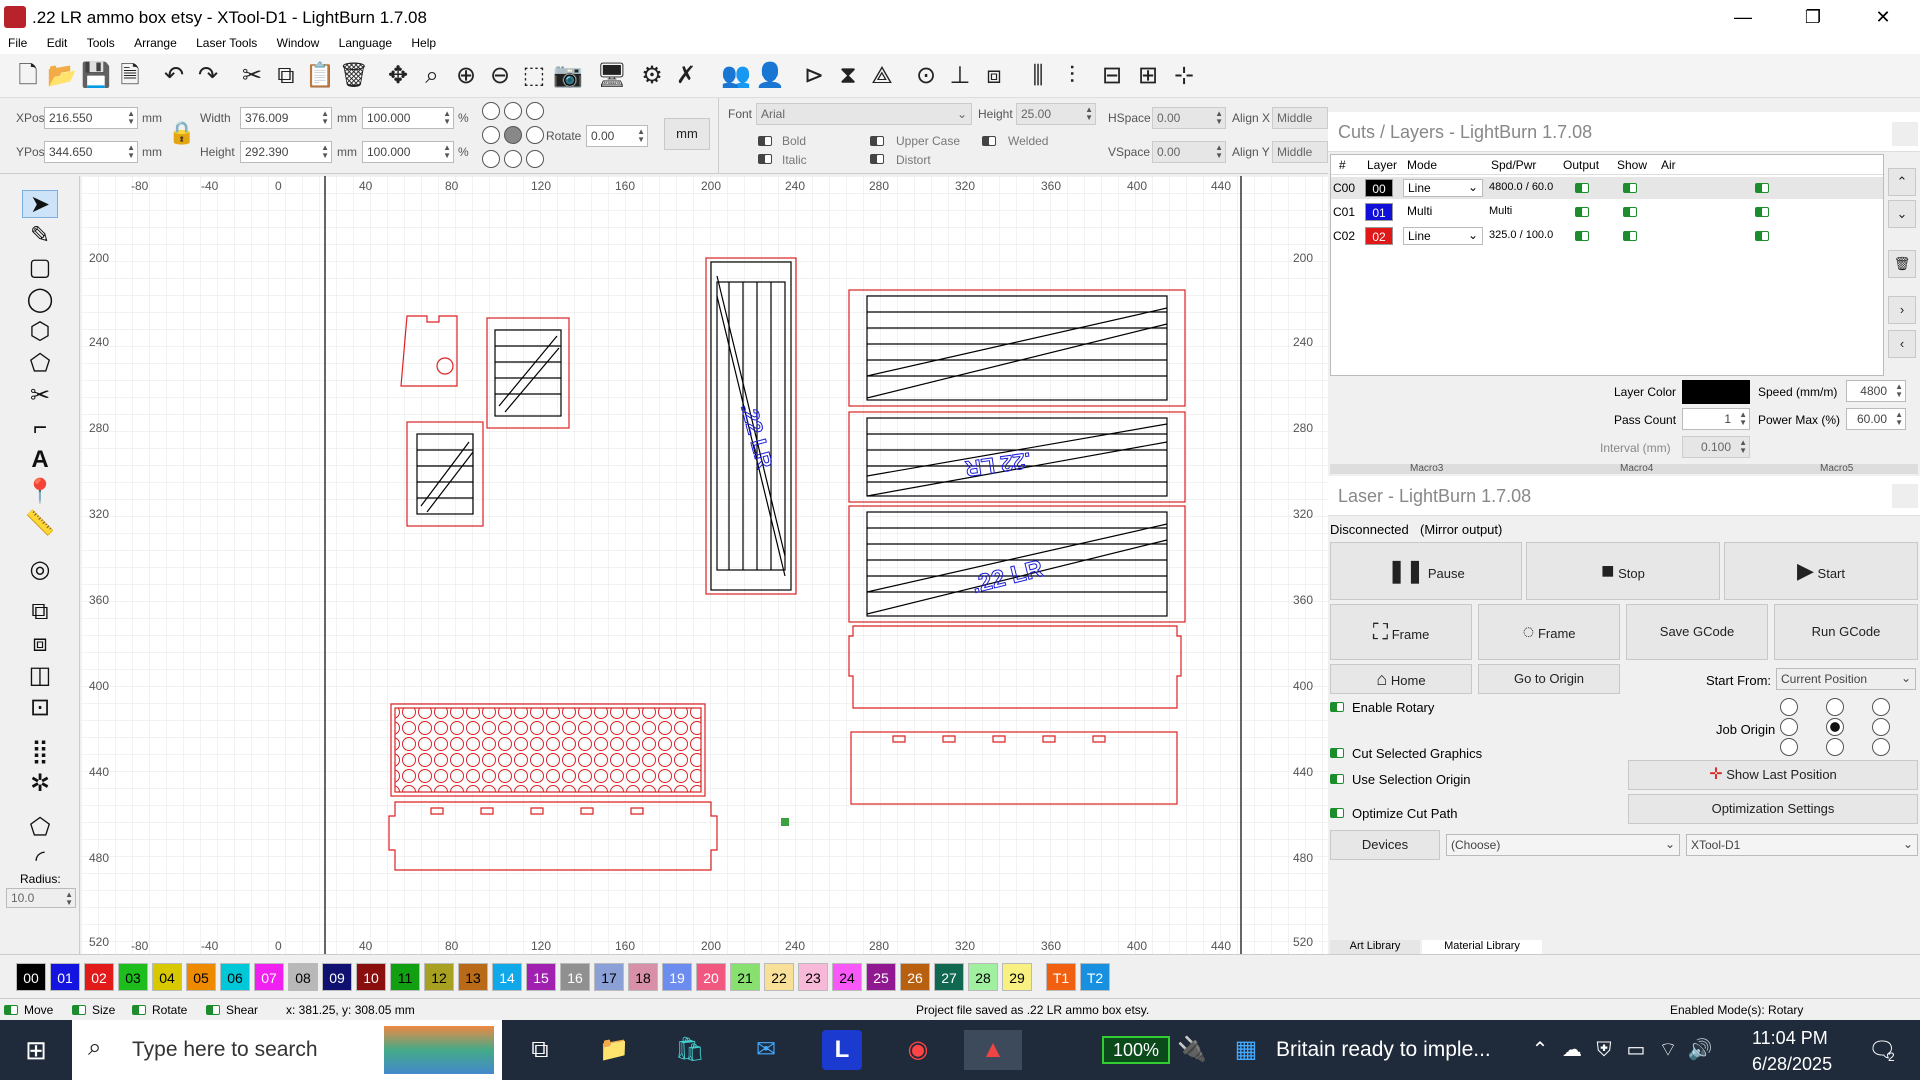 The image size is (1920, 1080). Describe the element at coordinates (989, 141) in the screenshot. I see `welded-toggle` at that location.